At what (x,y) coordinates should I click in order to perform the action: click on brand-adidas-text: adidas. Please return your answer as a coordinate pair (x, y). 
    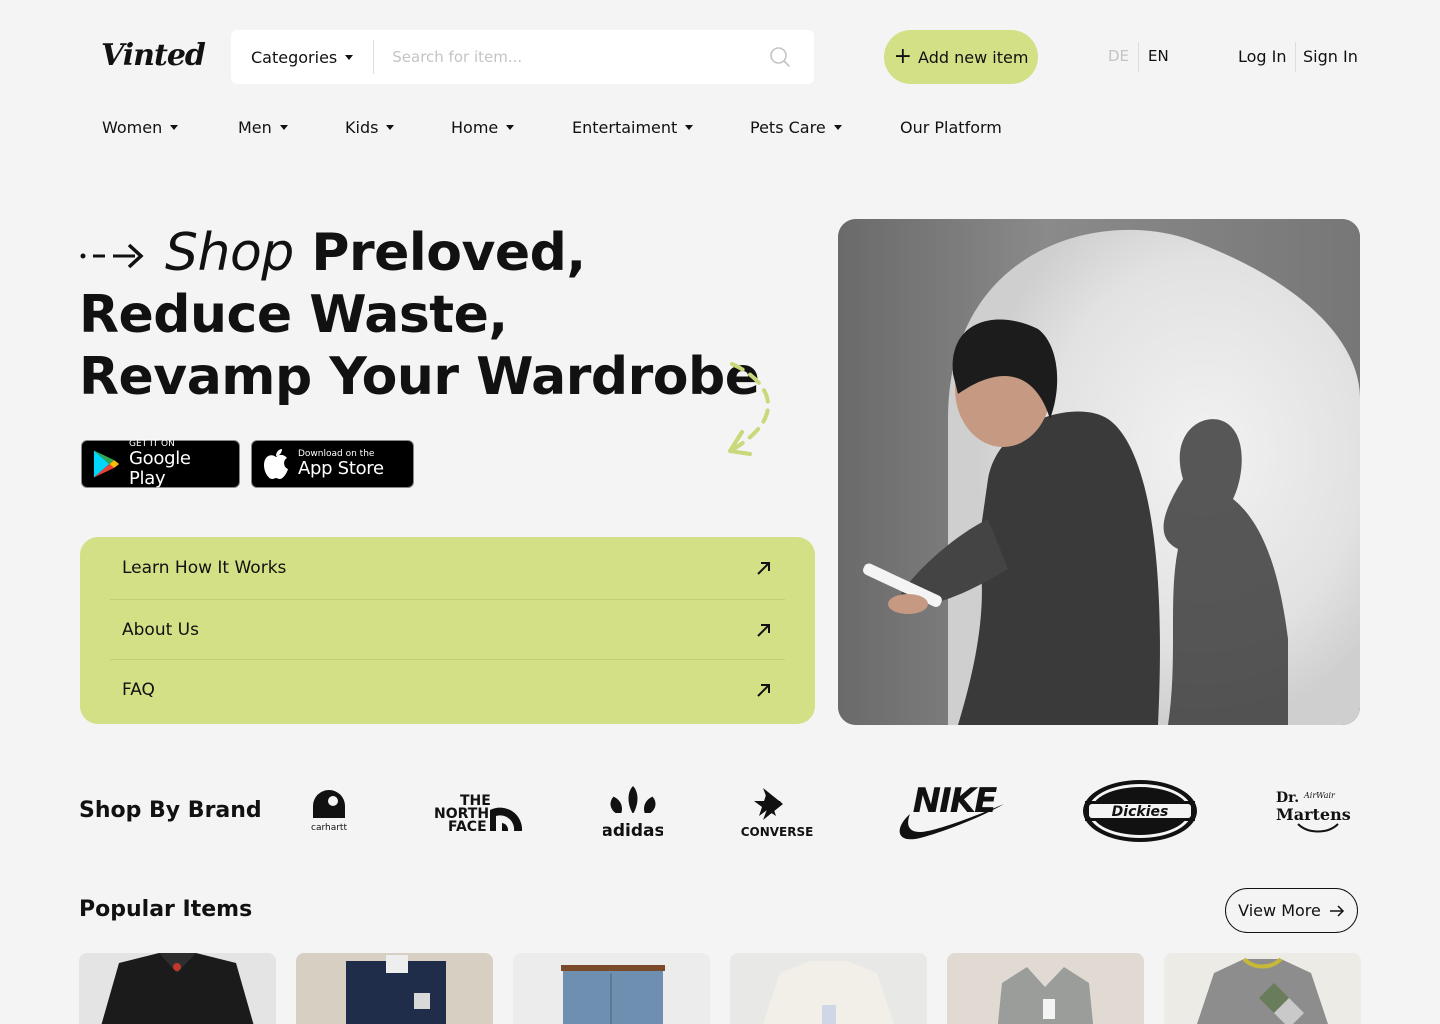
    Looking at the image, I should click on (633, 830).